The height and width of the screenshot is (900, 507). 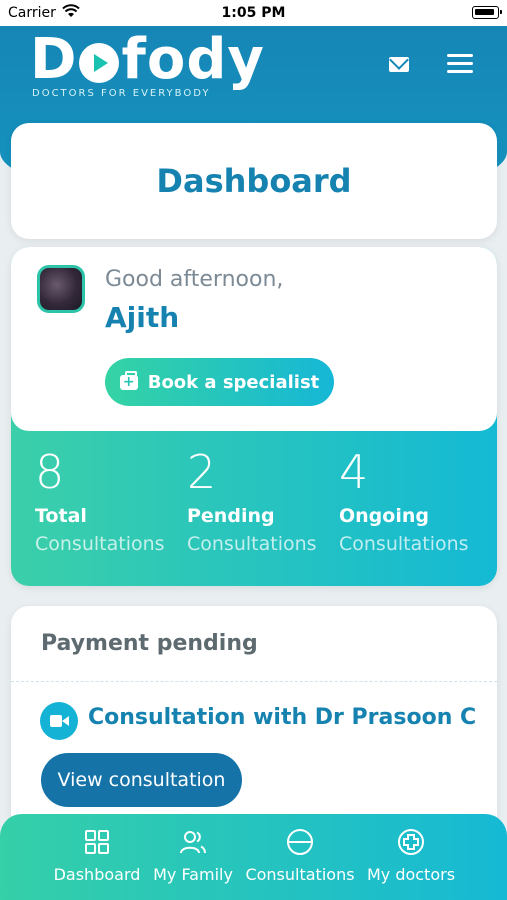 What do you see at coordinates (282, 717) in the screenshot?
I see `consultation-title: Consultation with Dr Prasoon C` at bounding box center [282, 717].